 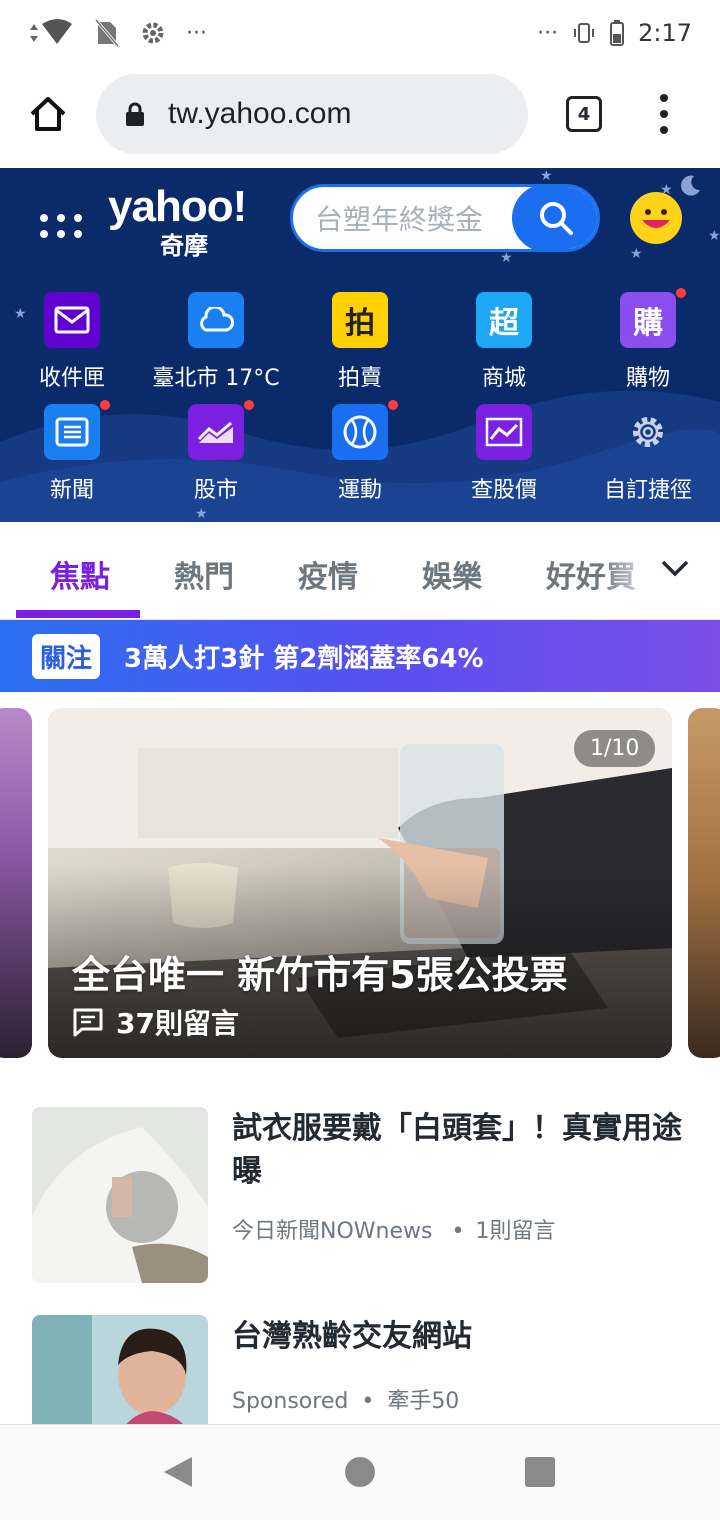 I want to click on tab-hot: 熱門, so click(x=204, y=574).